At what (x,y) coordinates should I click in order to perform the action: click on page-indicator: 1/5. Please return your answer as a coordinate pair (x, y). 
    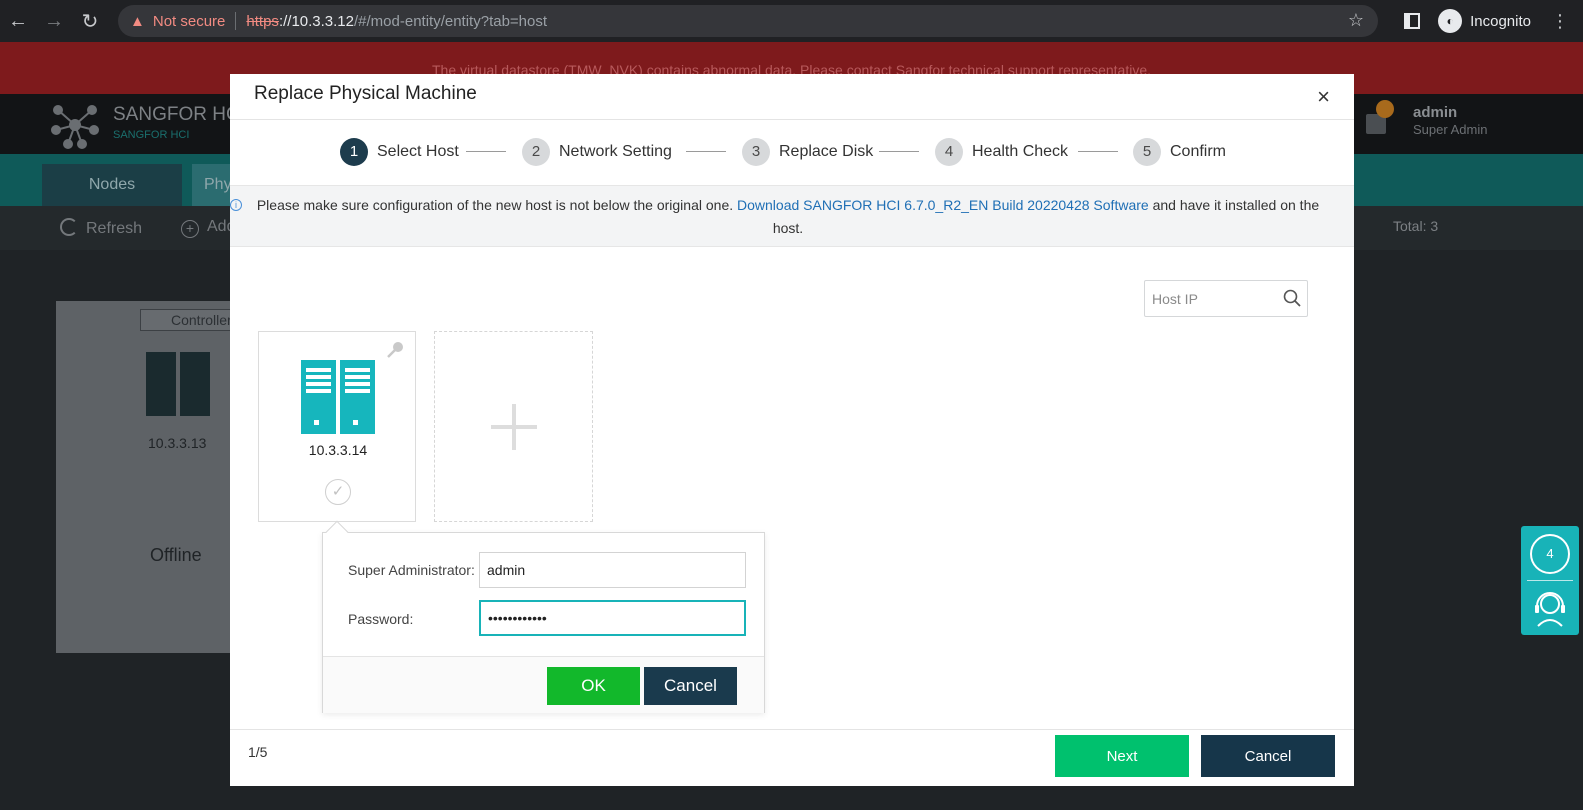
    Looking at the image, I should click on (258, 752).